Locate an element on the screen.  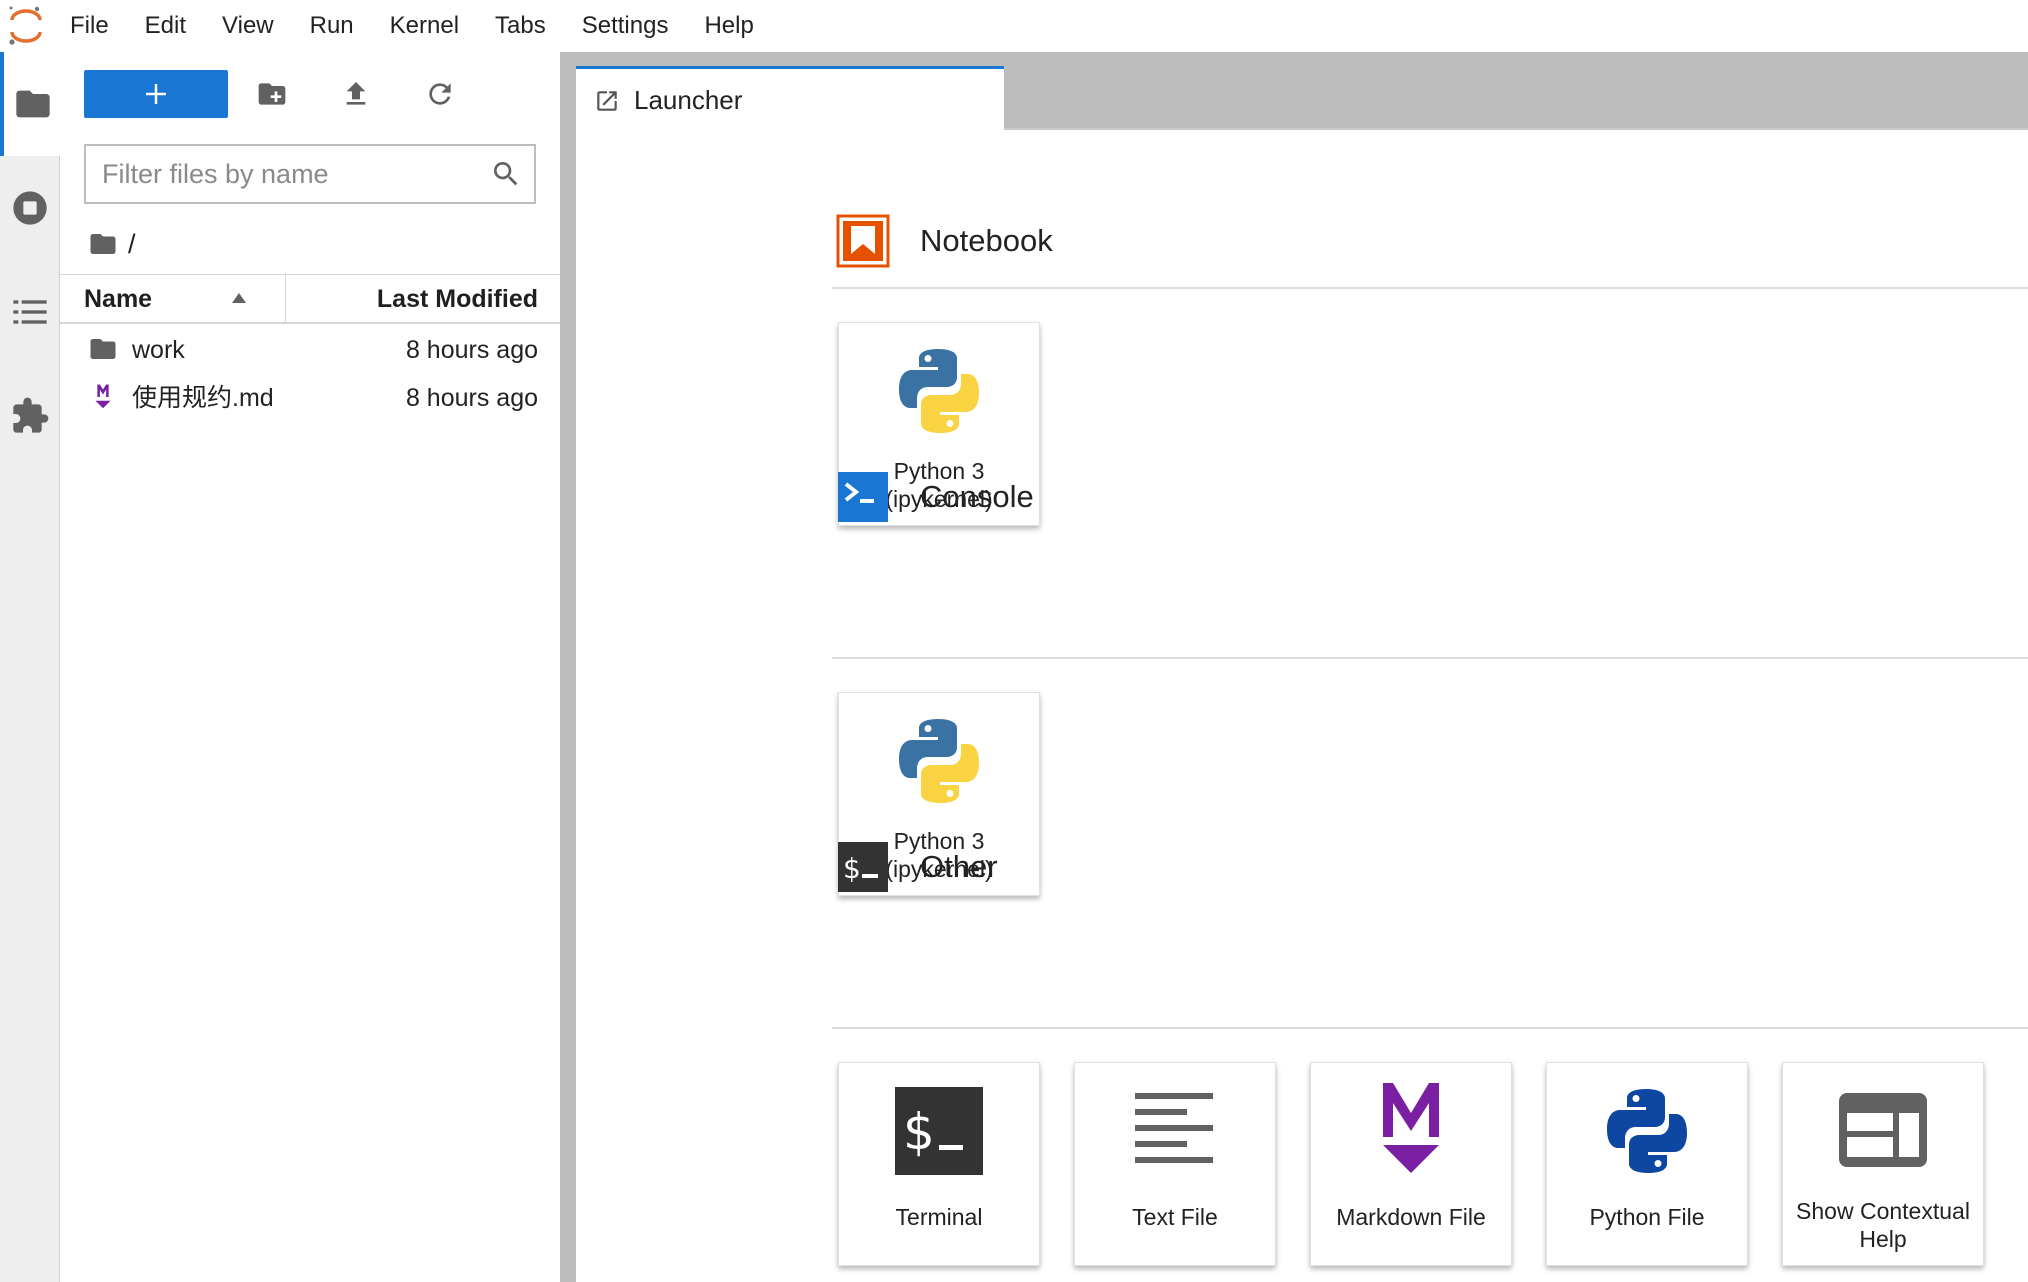
running-sessions-tab is located at coordinates (30, 208).